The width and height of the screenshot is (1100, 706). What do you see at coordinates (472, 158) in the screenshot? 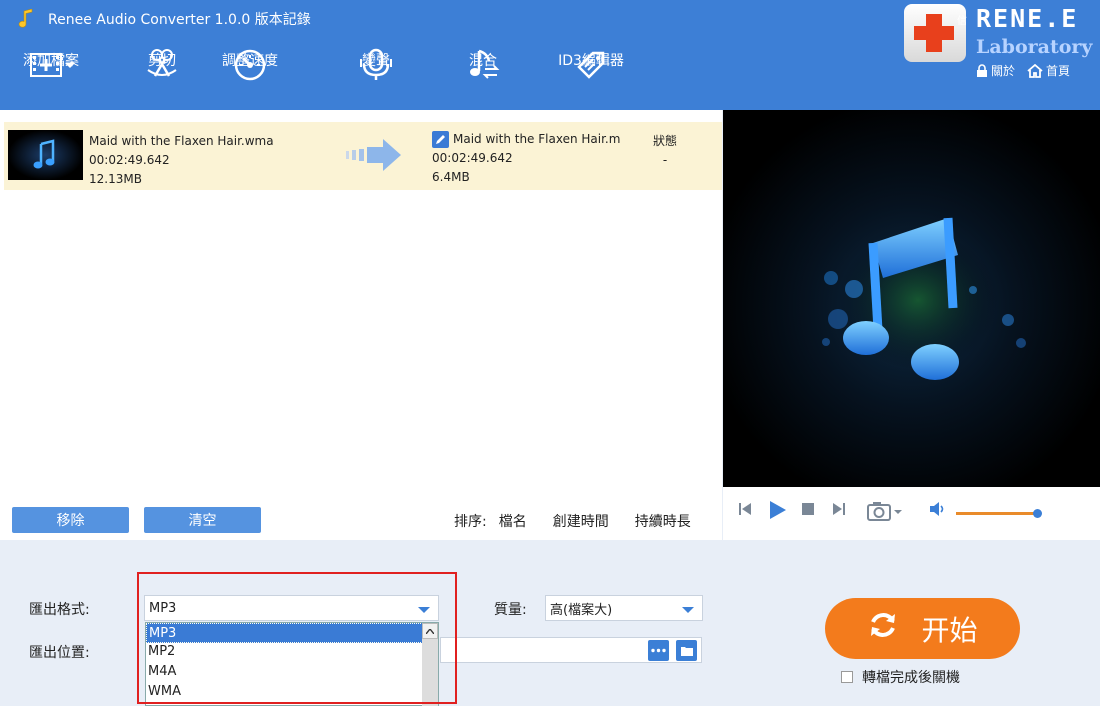
I see `output-duration: 00:02:49.642` at bounding box center [472, 158].